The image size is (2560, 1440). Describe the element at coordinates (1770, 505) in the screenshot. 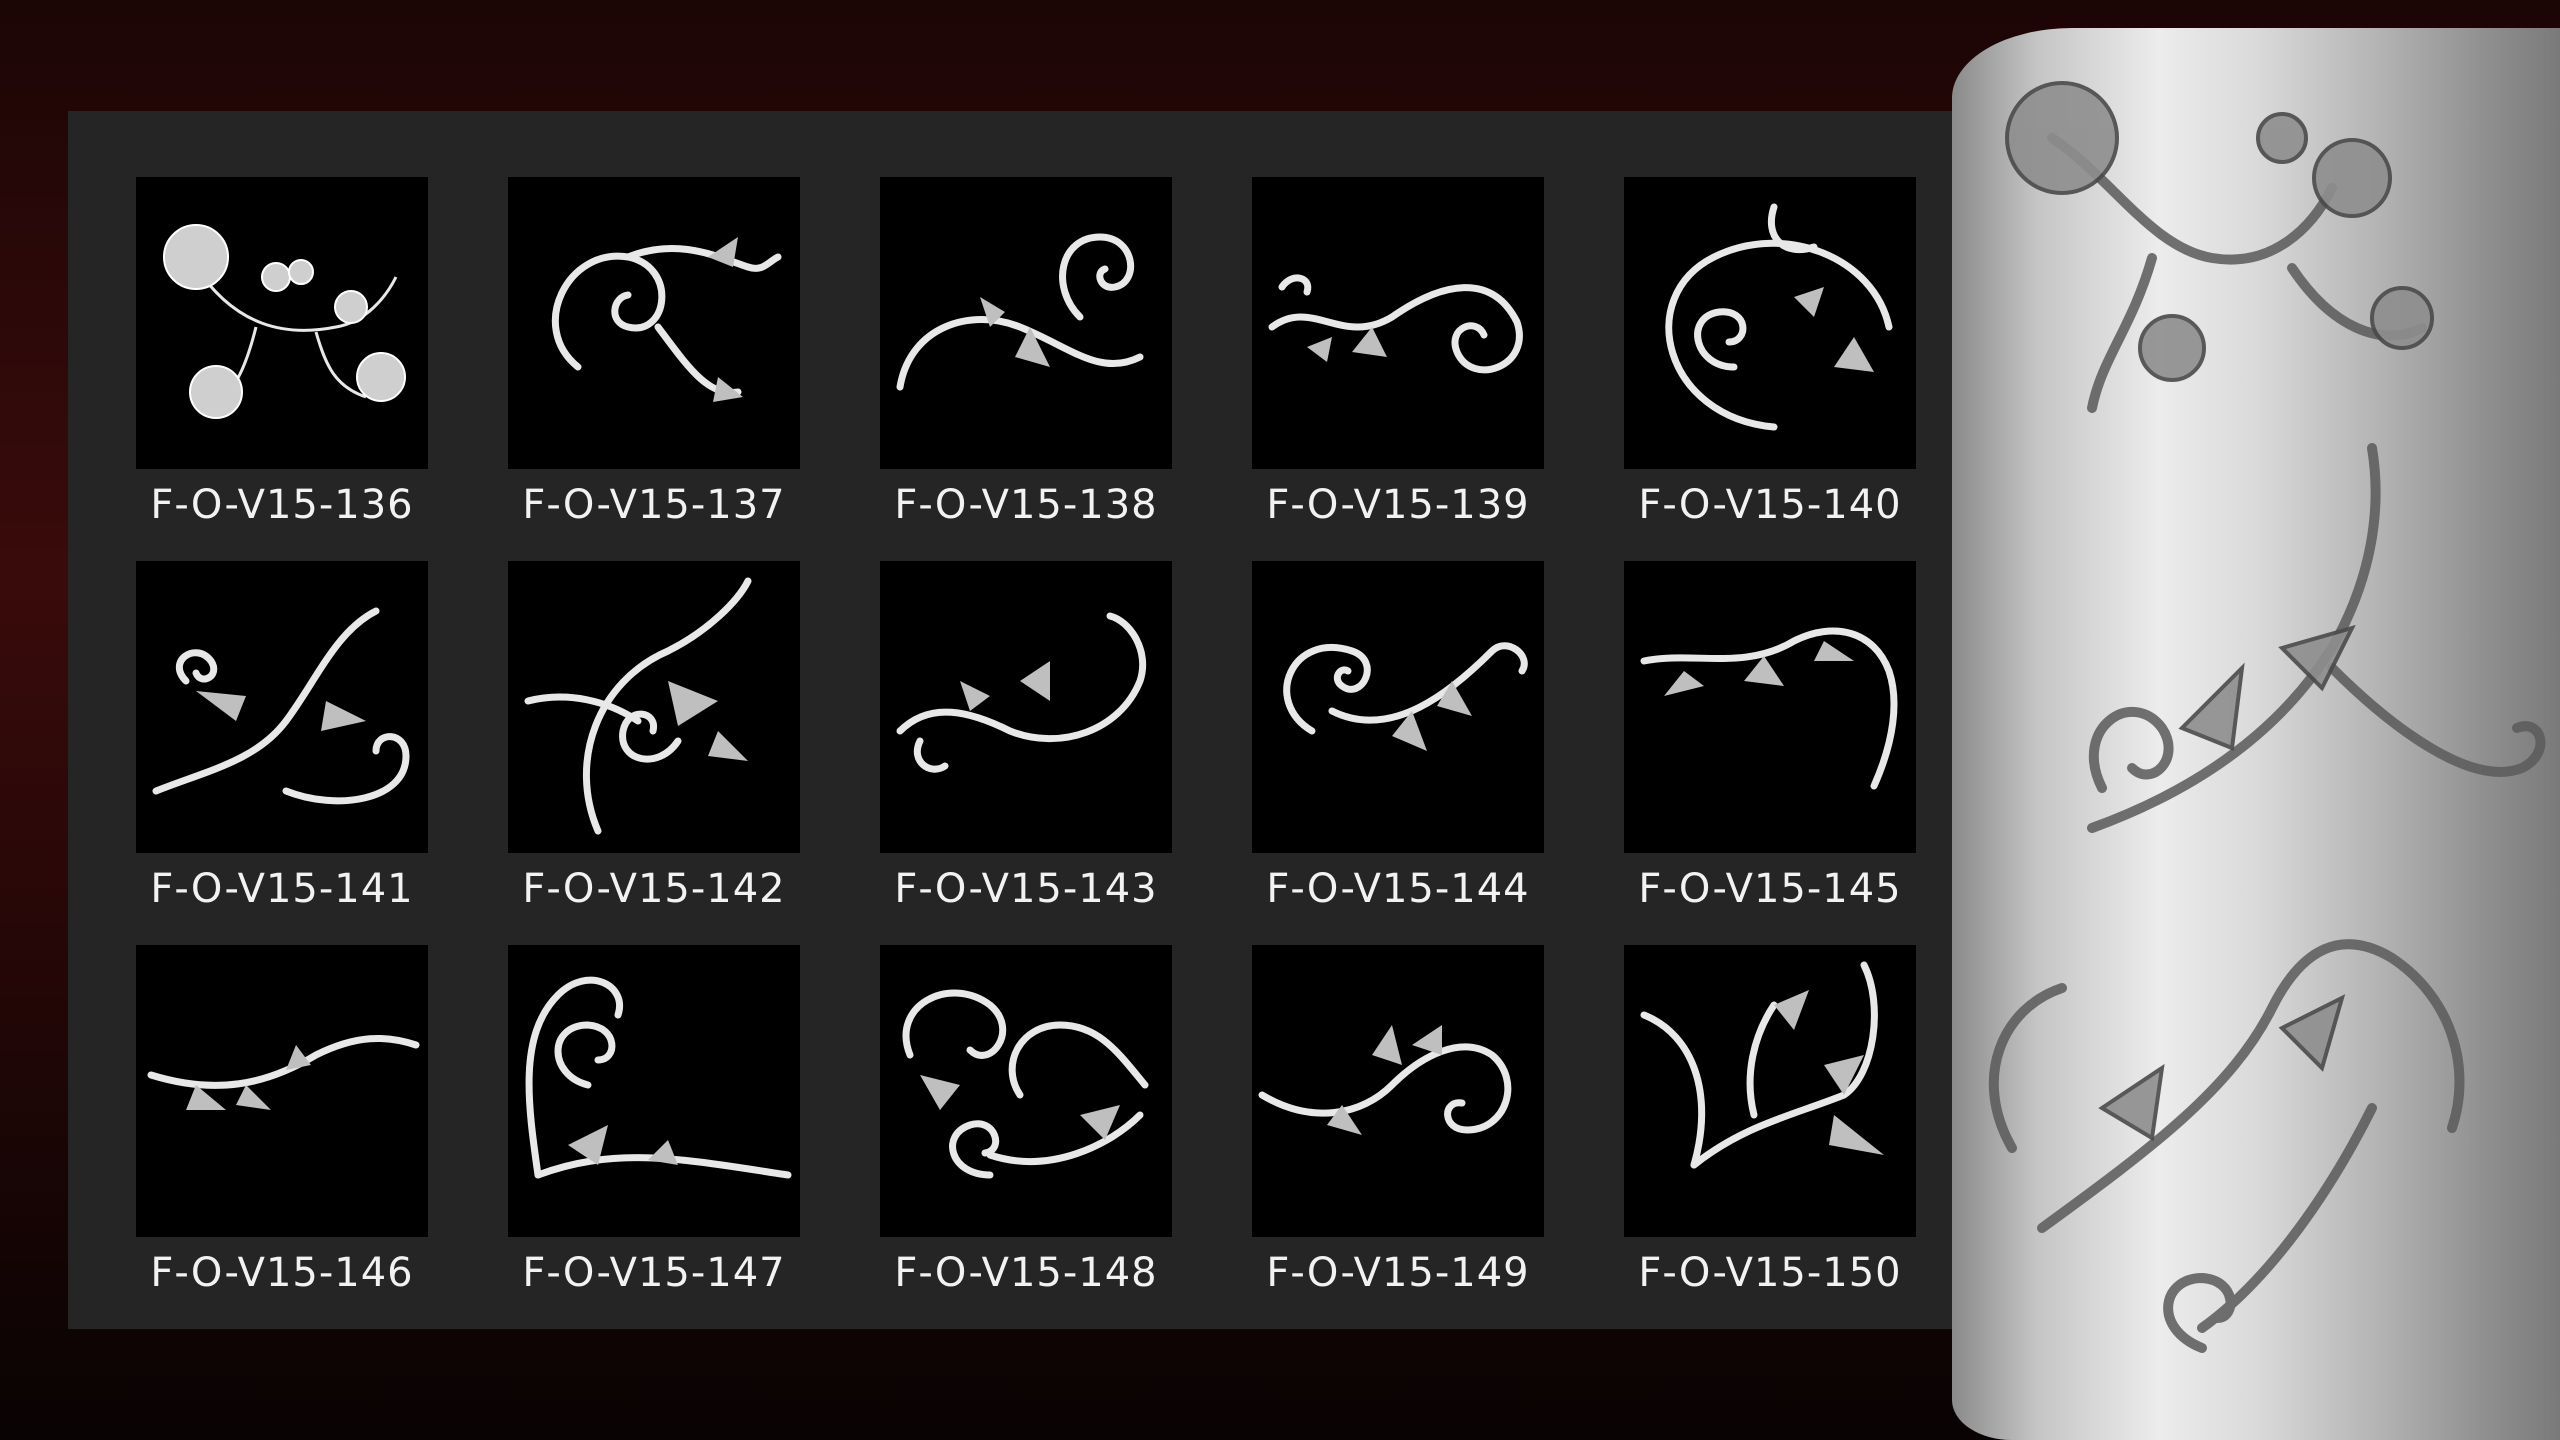

I see `ornament-code-label: F-O-V15-140` at that location.